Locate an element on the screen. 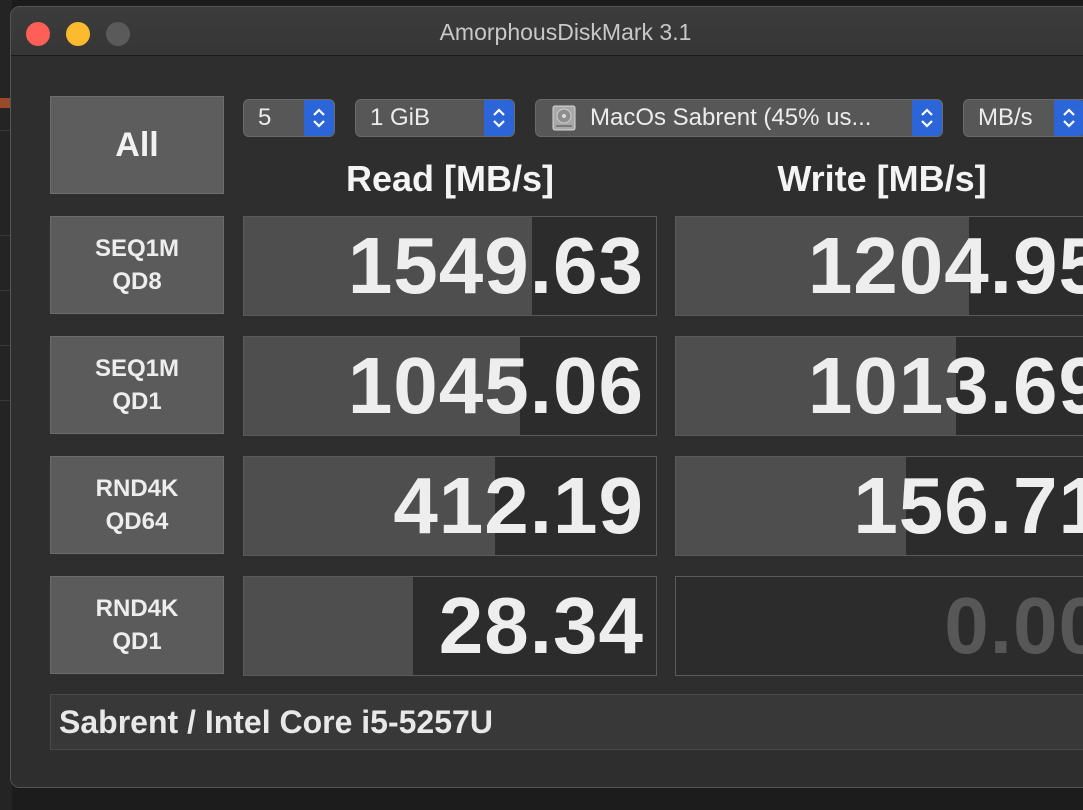 This screenshot has height=810, width=1083. title-bar: AmorphousDiskMark 3.1 is located at coordinates (547, 31).